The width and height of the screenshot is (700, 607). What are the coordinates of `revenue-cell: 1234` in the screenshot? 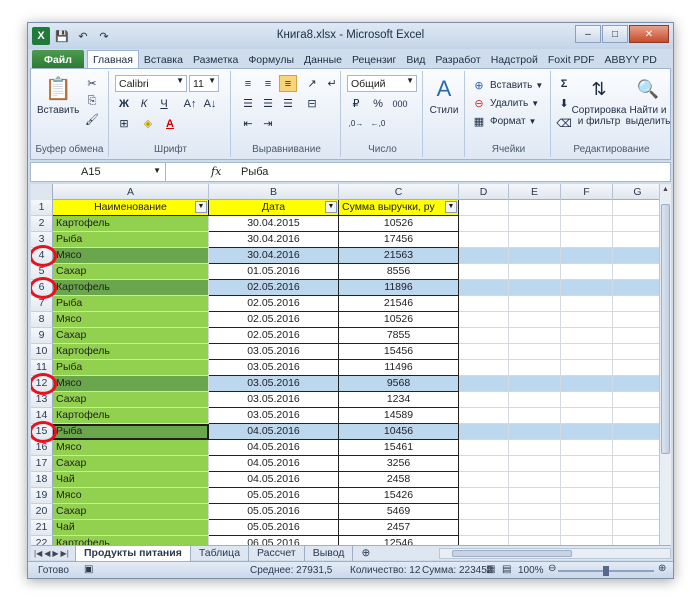 It's located at (399, 400).